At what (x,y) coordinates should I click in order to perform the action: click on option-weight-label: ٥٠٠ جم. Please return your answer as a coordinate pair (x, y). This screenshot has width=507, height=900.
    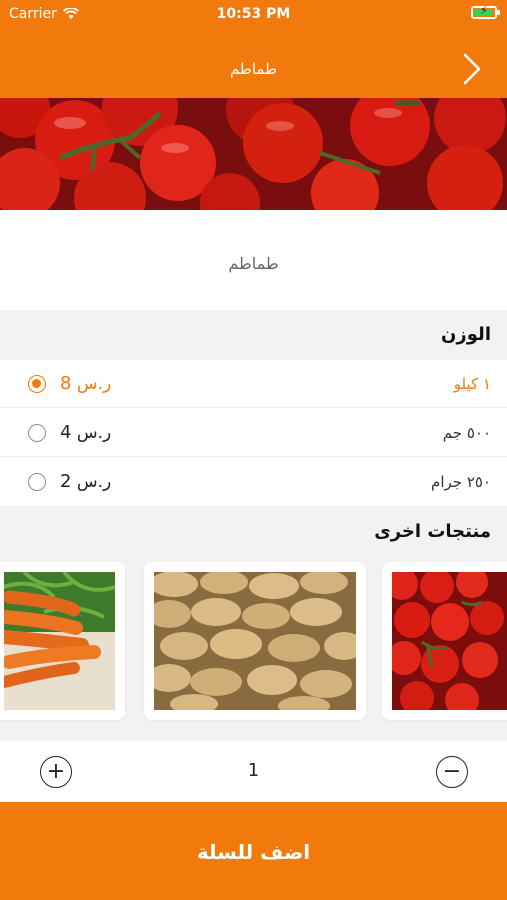
    Looking at the image, I should click on (466, 433).